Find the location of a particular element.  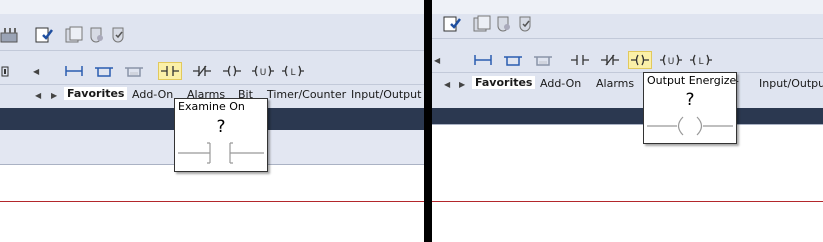

grip-icon is located at coordinates (6, 71).